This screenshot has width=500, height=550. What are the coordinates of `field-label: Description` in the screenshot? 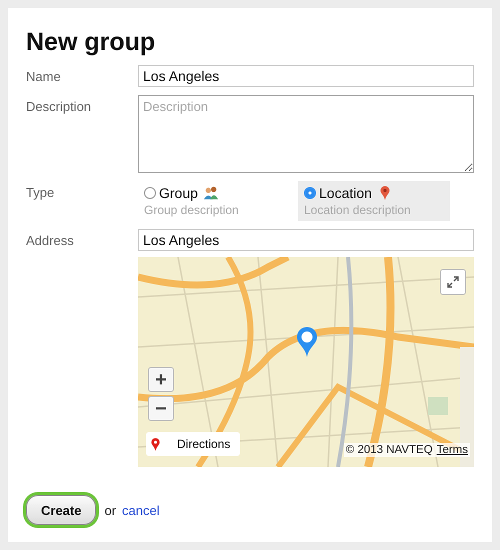 It's located at (59, 107).